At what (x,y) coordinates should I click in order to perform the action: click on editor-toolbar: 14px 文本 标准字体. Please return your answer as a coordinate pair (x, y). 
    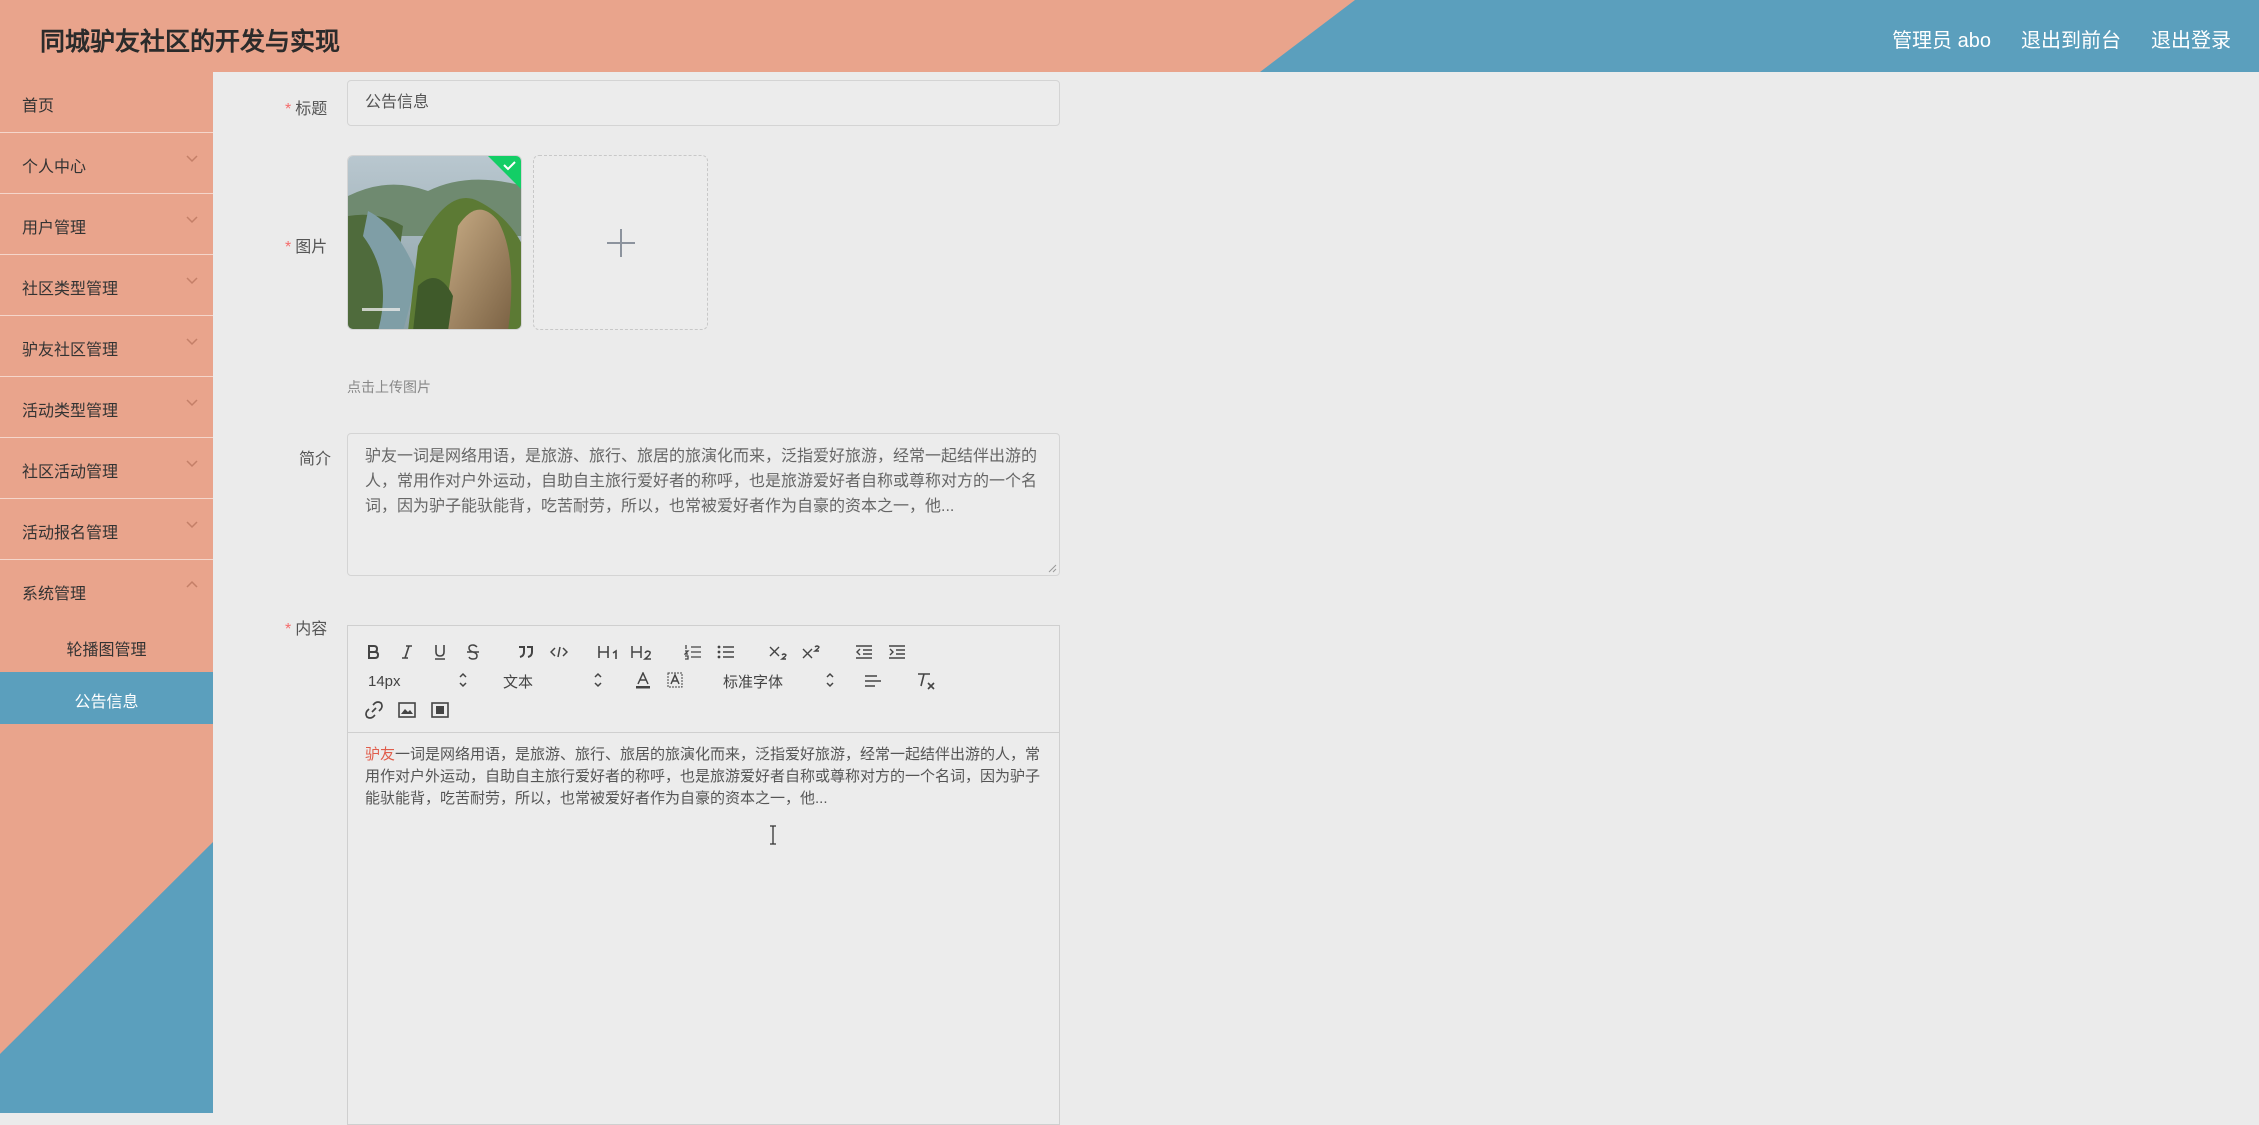
    Looking at the image, I should click on (703, 679).